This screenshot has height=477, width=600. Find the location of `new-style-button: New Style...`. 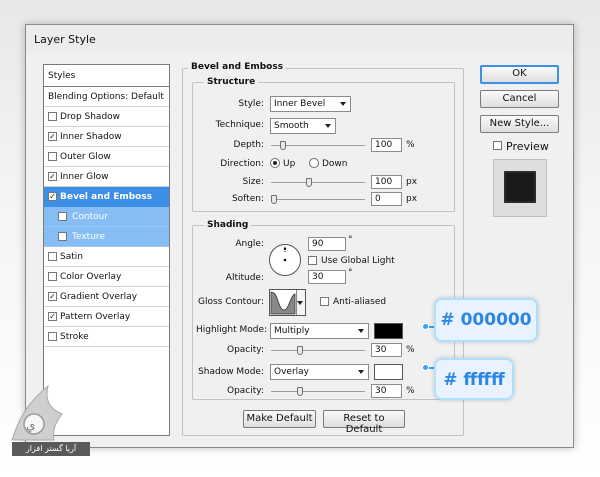

new-style-button: New Style... is located at coordinates (519, 124).